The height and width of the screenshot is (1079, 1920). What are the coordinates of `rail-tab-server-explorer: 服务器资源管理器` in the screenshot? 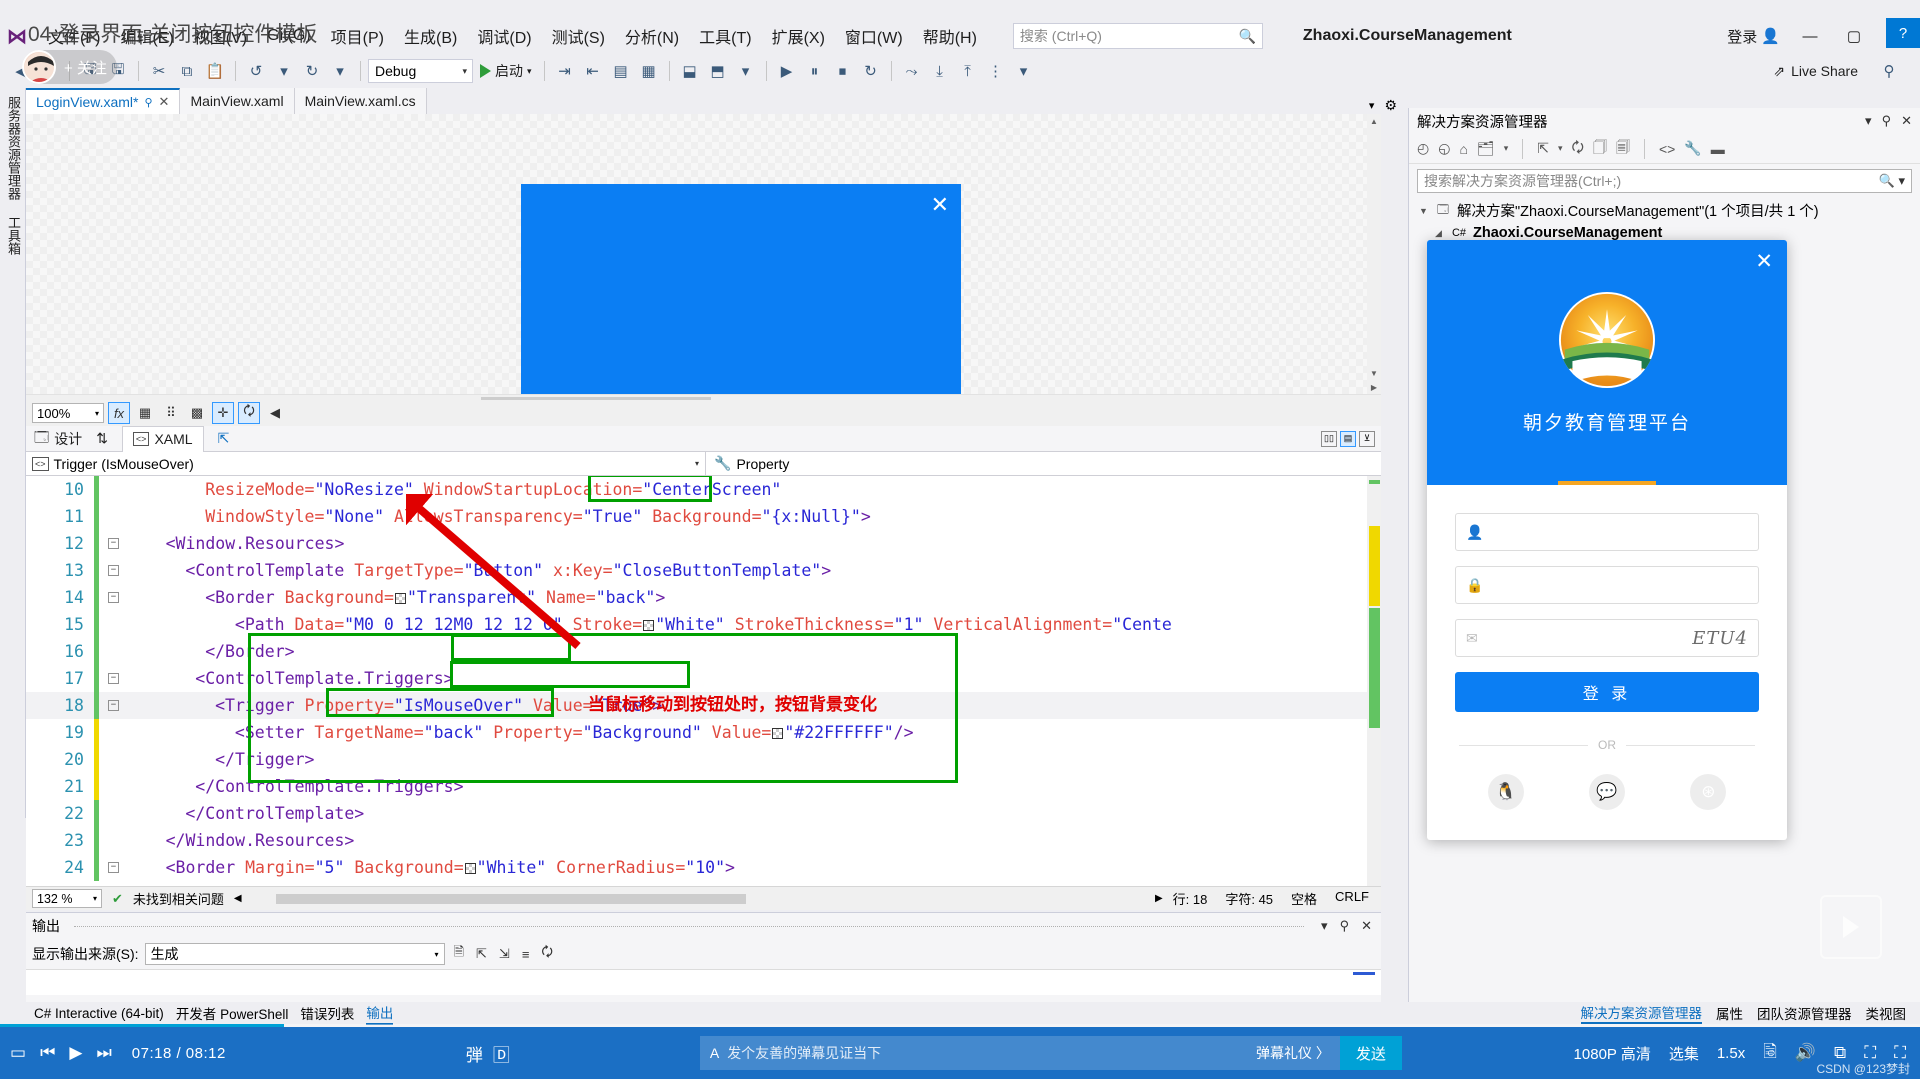 It's located at (13, 148).